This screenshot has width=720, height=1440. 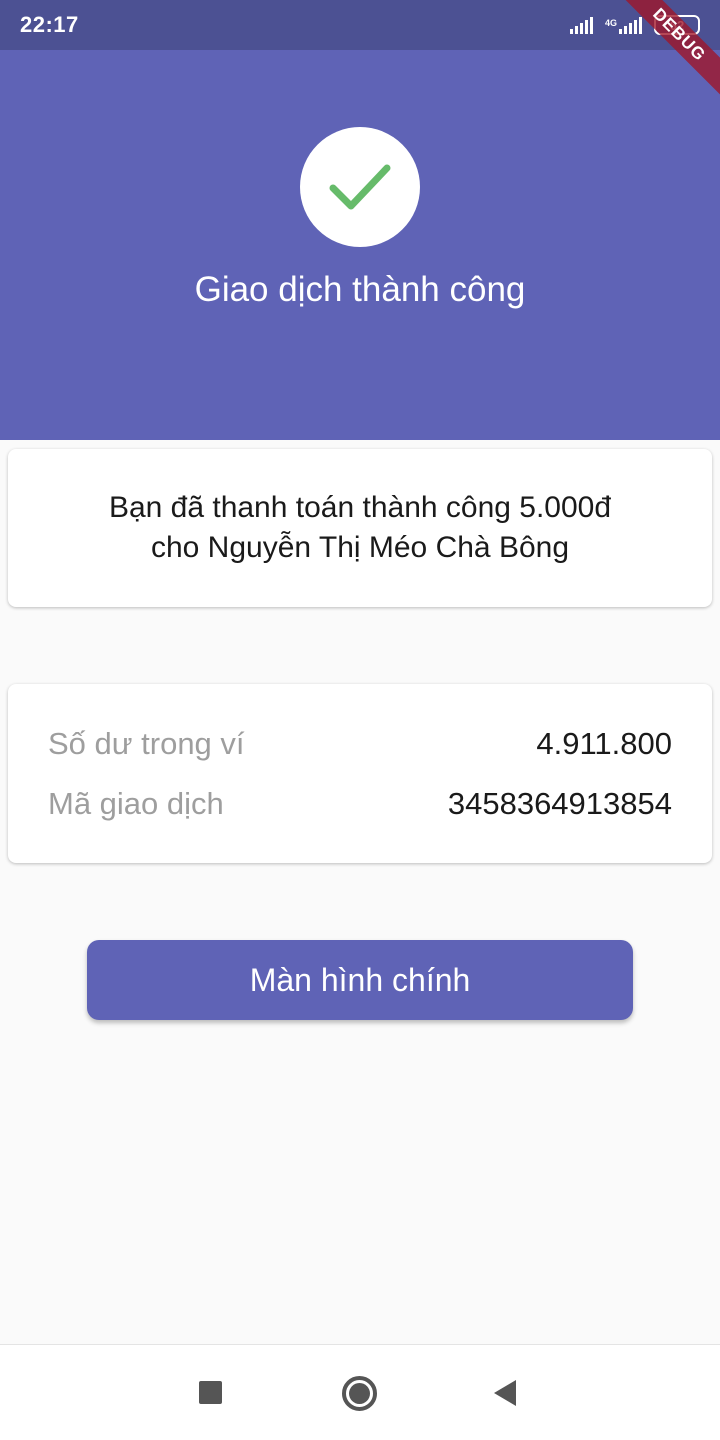 I want to click on system-nav-bar, so click(x=360, y=1392).